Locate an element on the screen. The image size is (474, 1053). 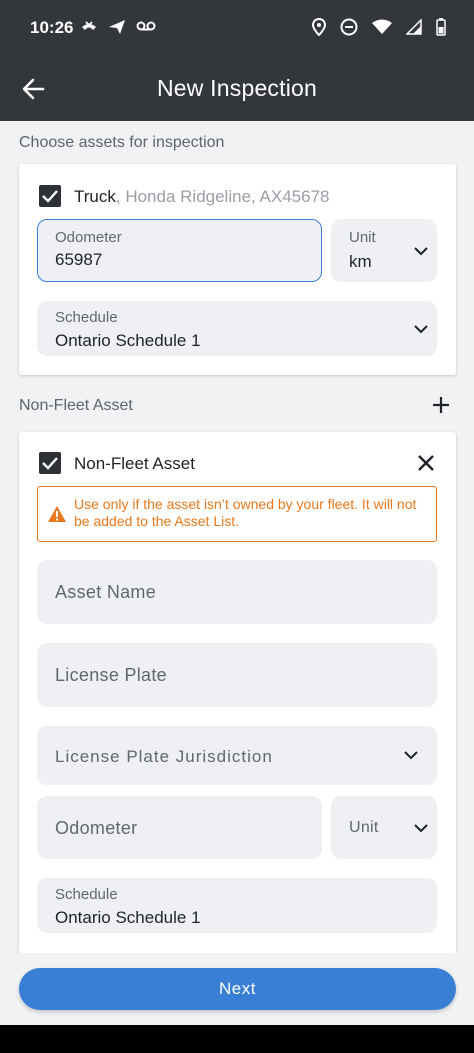
close-icon is located at coordinates (426, 463).